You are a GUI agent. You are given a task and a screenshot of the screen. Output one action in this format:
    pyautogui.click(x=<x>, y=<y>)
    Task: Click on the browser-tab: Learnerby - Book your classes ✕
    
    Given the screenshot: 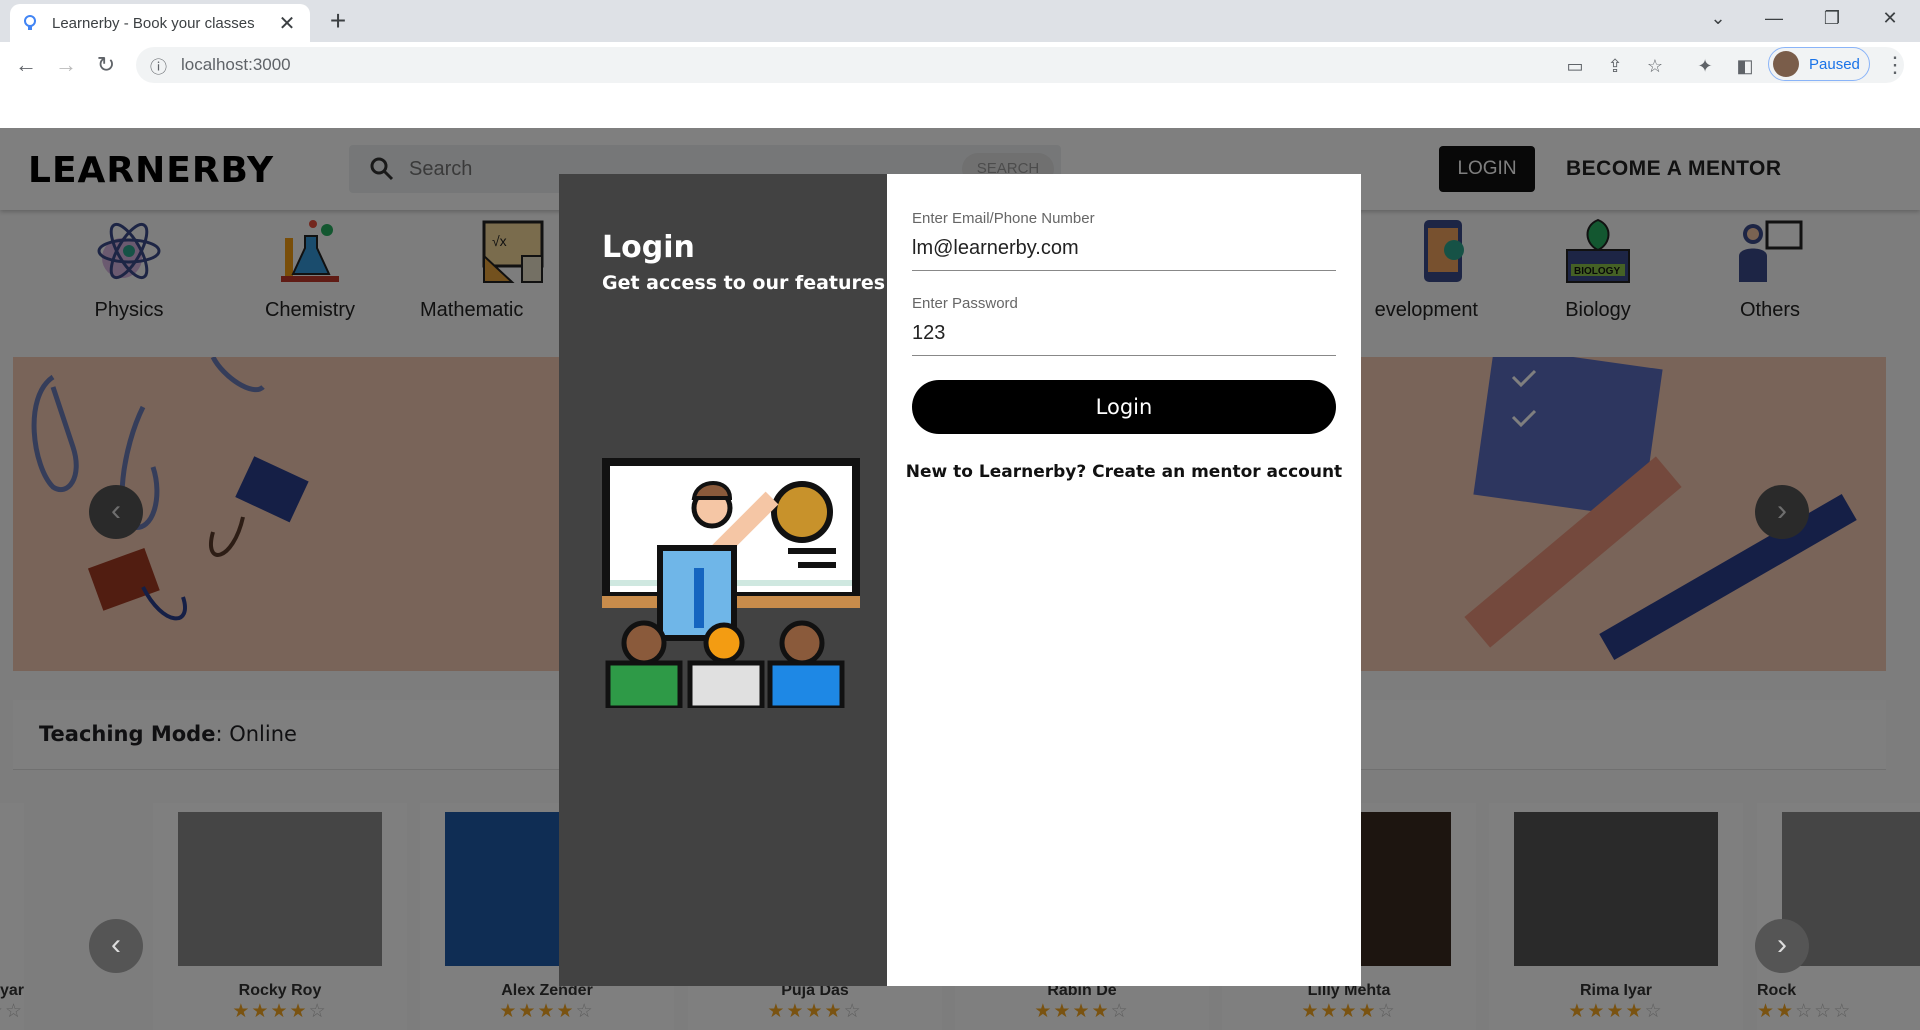 What is the action you would take?
    pyautogui.click(x=160, y=23)
    